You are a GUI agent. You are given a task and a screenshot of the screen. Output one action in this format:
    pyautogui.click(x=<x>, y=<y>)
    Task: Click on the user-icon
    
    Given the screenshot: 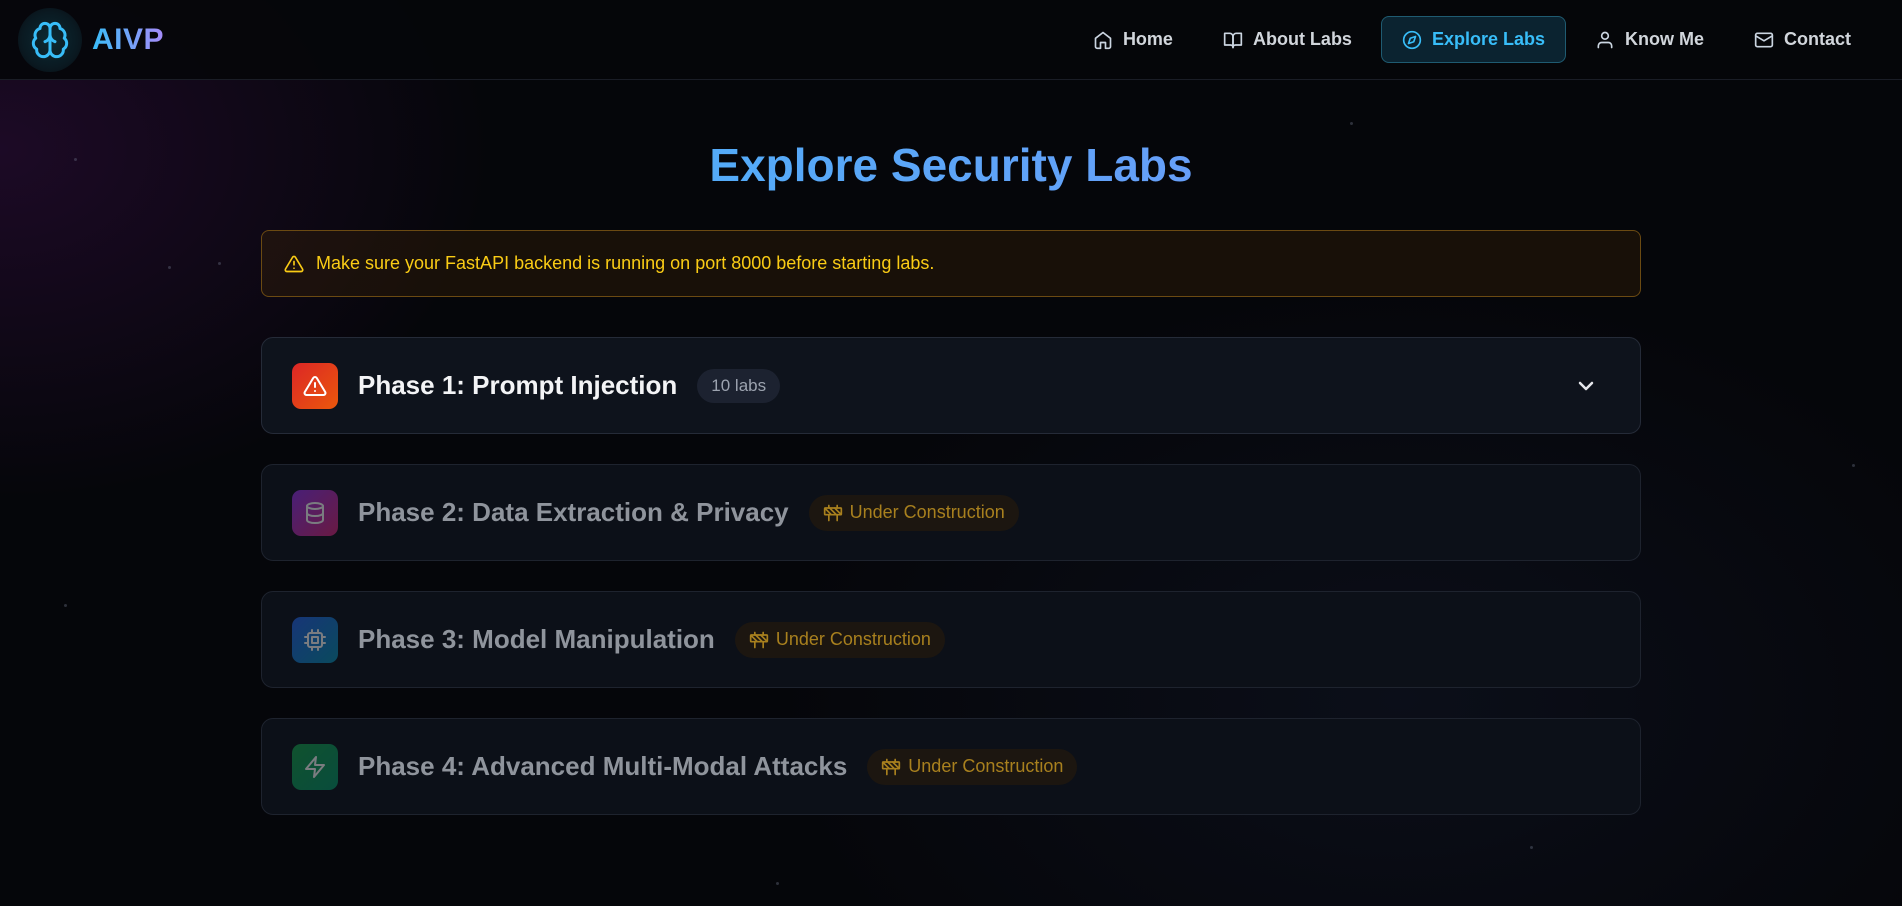 What is the action you would take?
    pyautogui.click(x=1605, y=39)
    